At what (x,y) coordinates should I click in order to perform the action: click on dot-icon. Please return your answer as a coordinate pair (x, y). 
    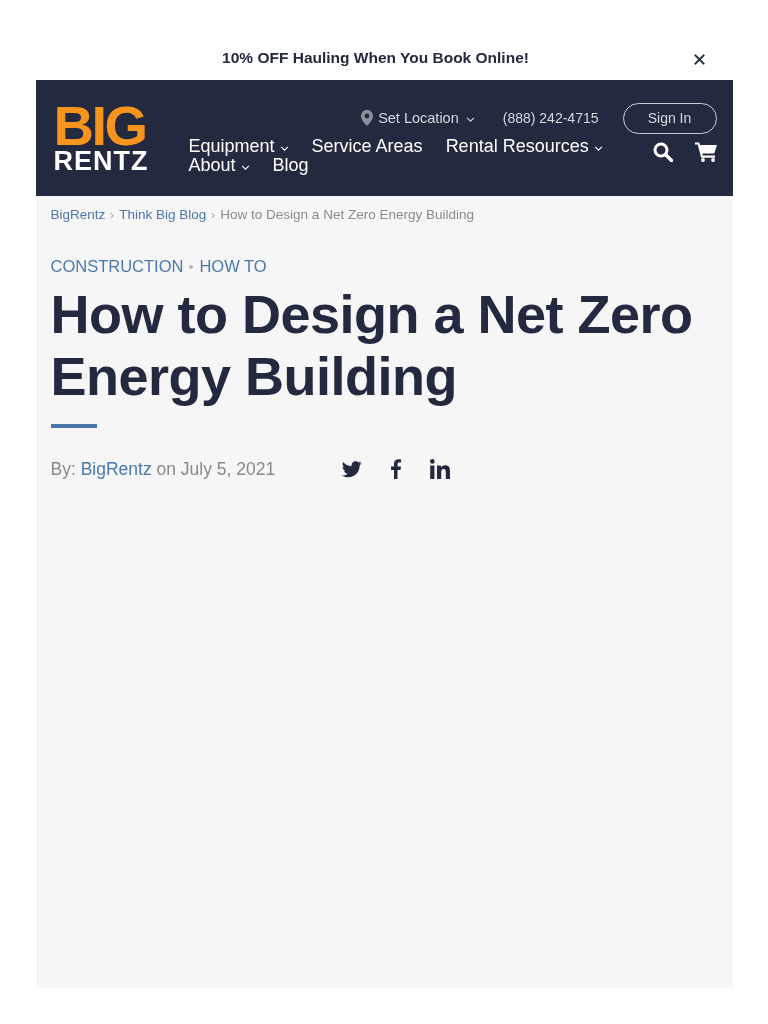
    Looking at the image, I should click on (191, 266).